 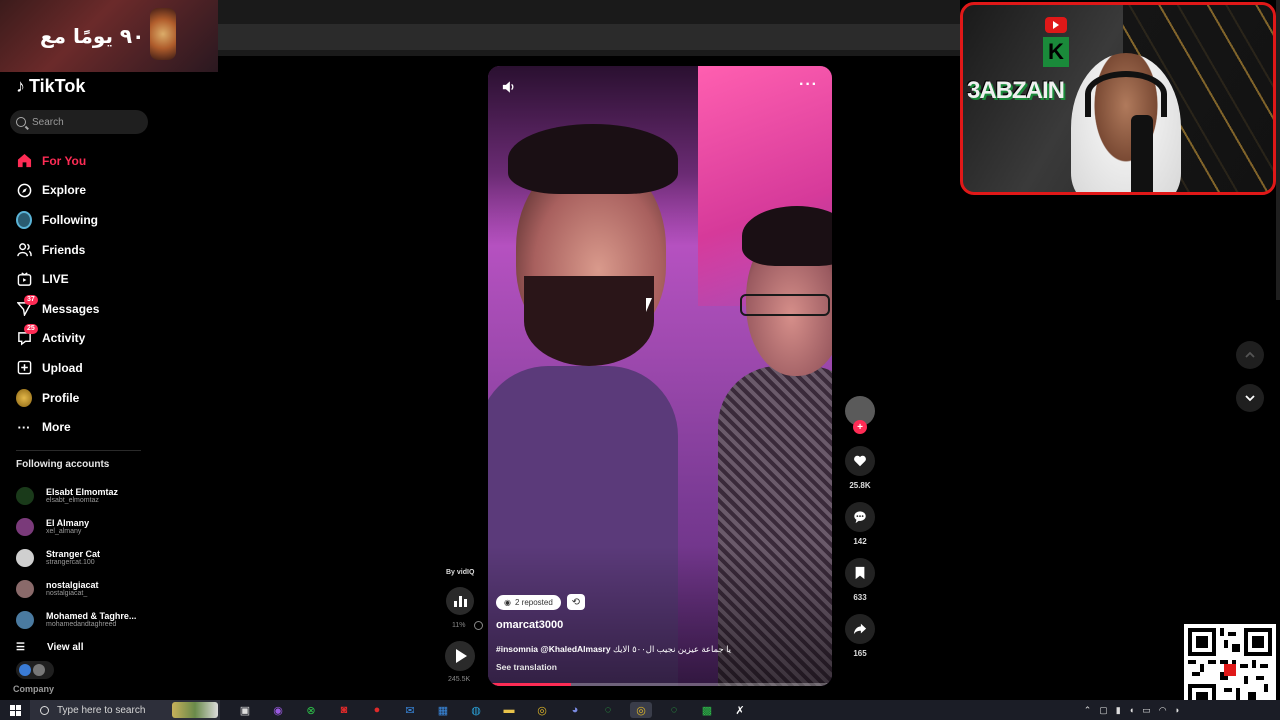 What do you see at coordinates (78, 450) in the screenshot?
I see `nav-divider` at bounding box center [78, 450].